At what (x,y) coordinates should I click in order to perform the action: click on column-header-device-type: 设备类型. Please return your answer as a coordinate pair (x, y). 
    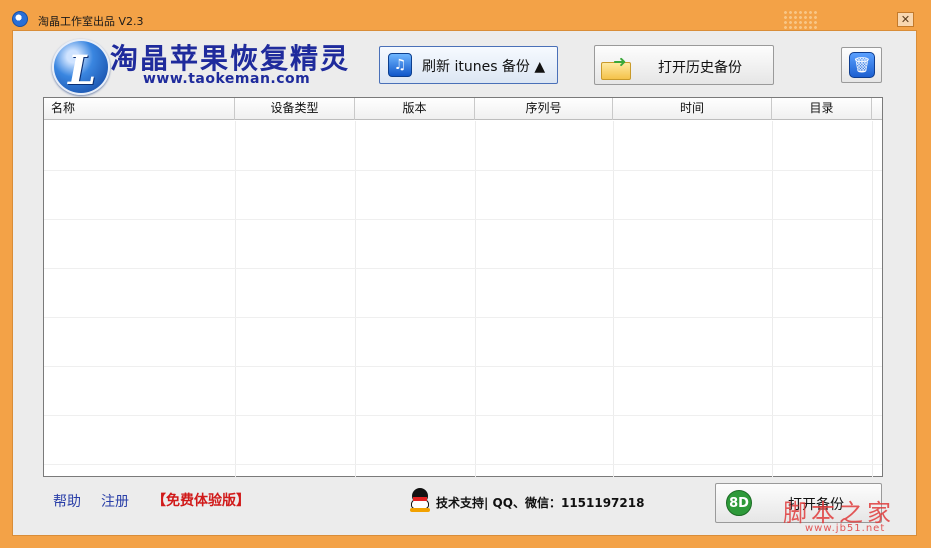
    Looking at the image, I should click on (295, 109).